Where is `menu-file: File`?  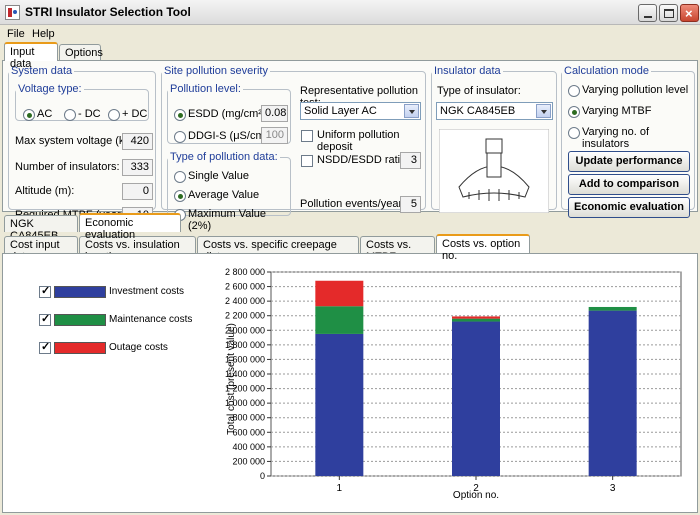
menu-file: File is located at coordinates (16, 34).